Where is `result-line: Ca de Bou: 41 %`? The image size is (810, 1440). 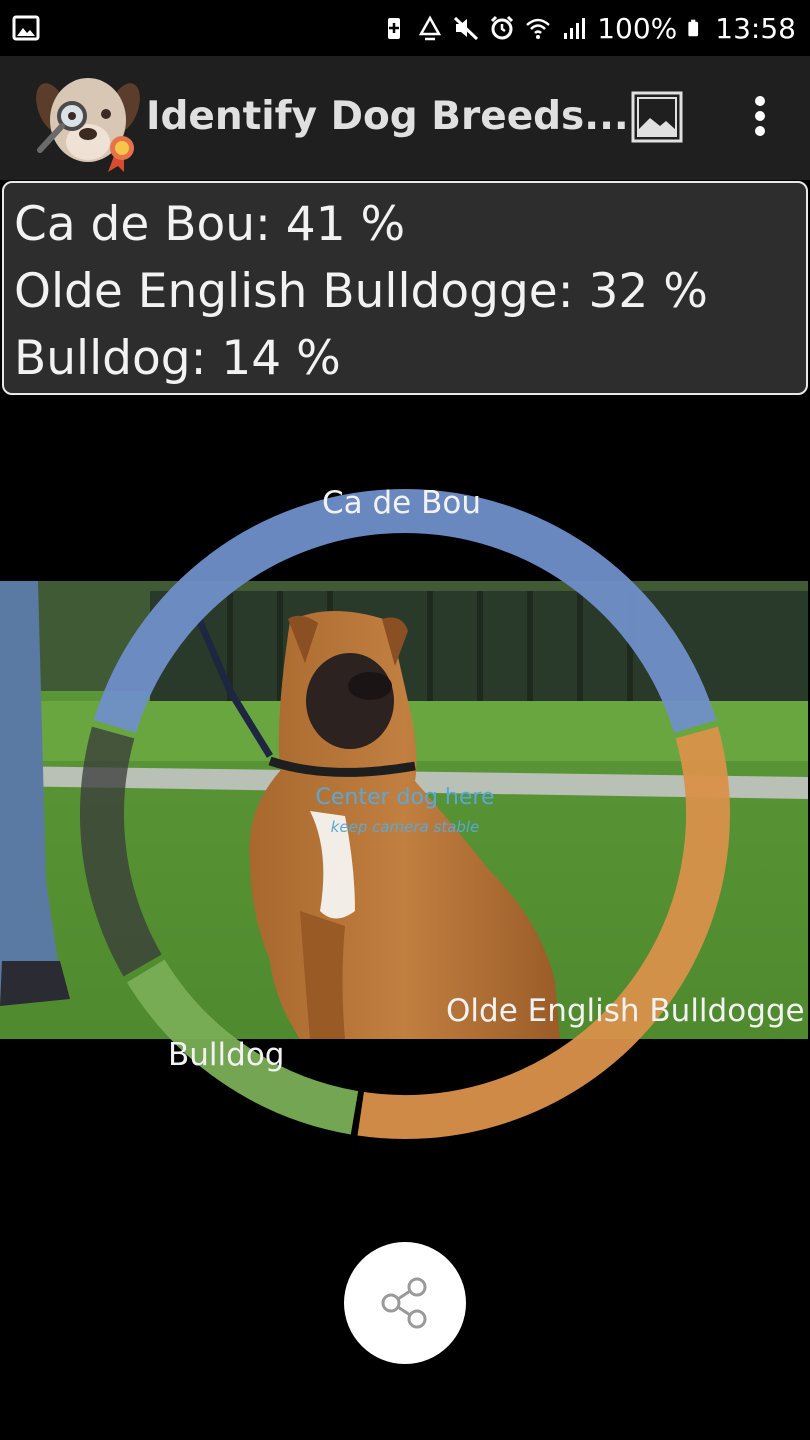
result-line: Ca de Bou: 41 % is located at coordinates (210, 224).